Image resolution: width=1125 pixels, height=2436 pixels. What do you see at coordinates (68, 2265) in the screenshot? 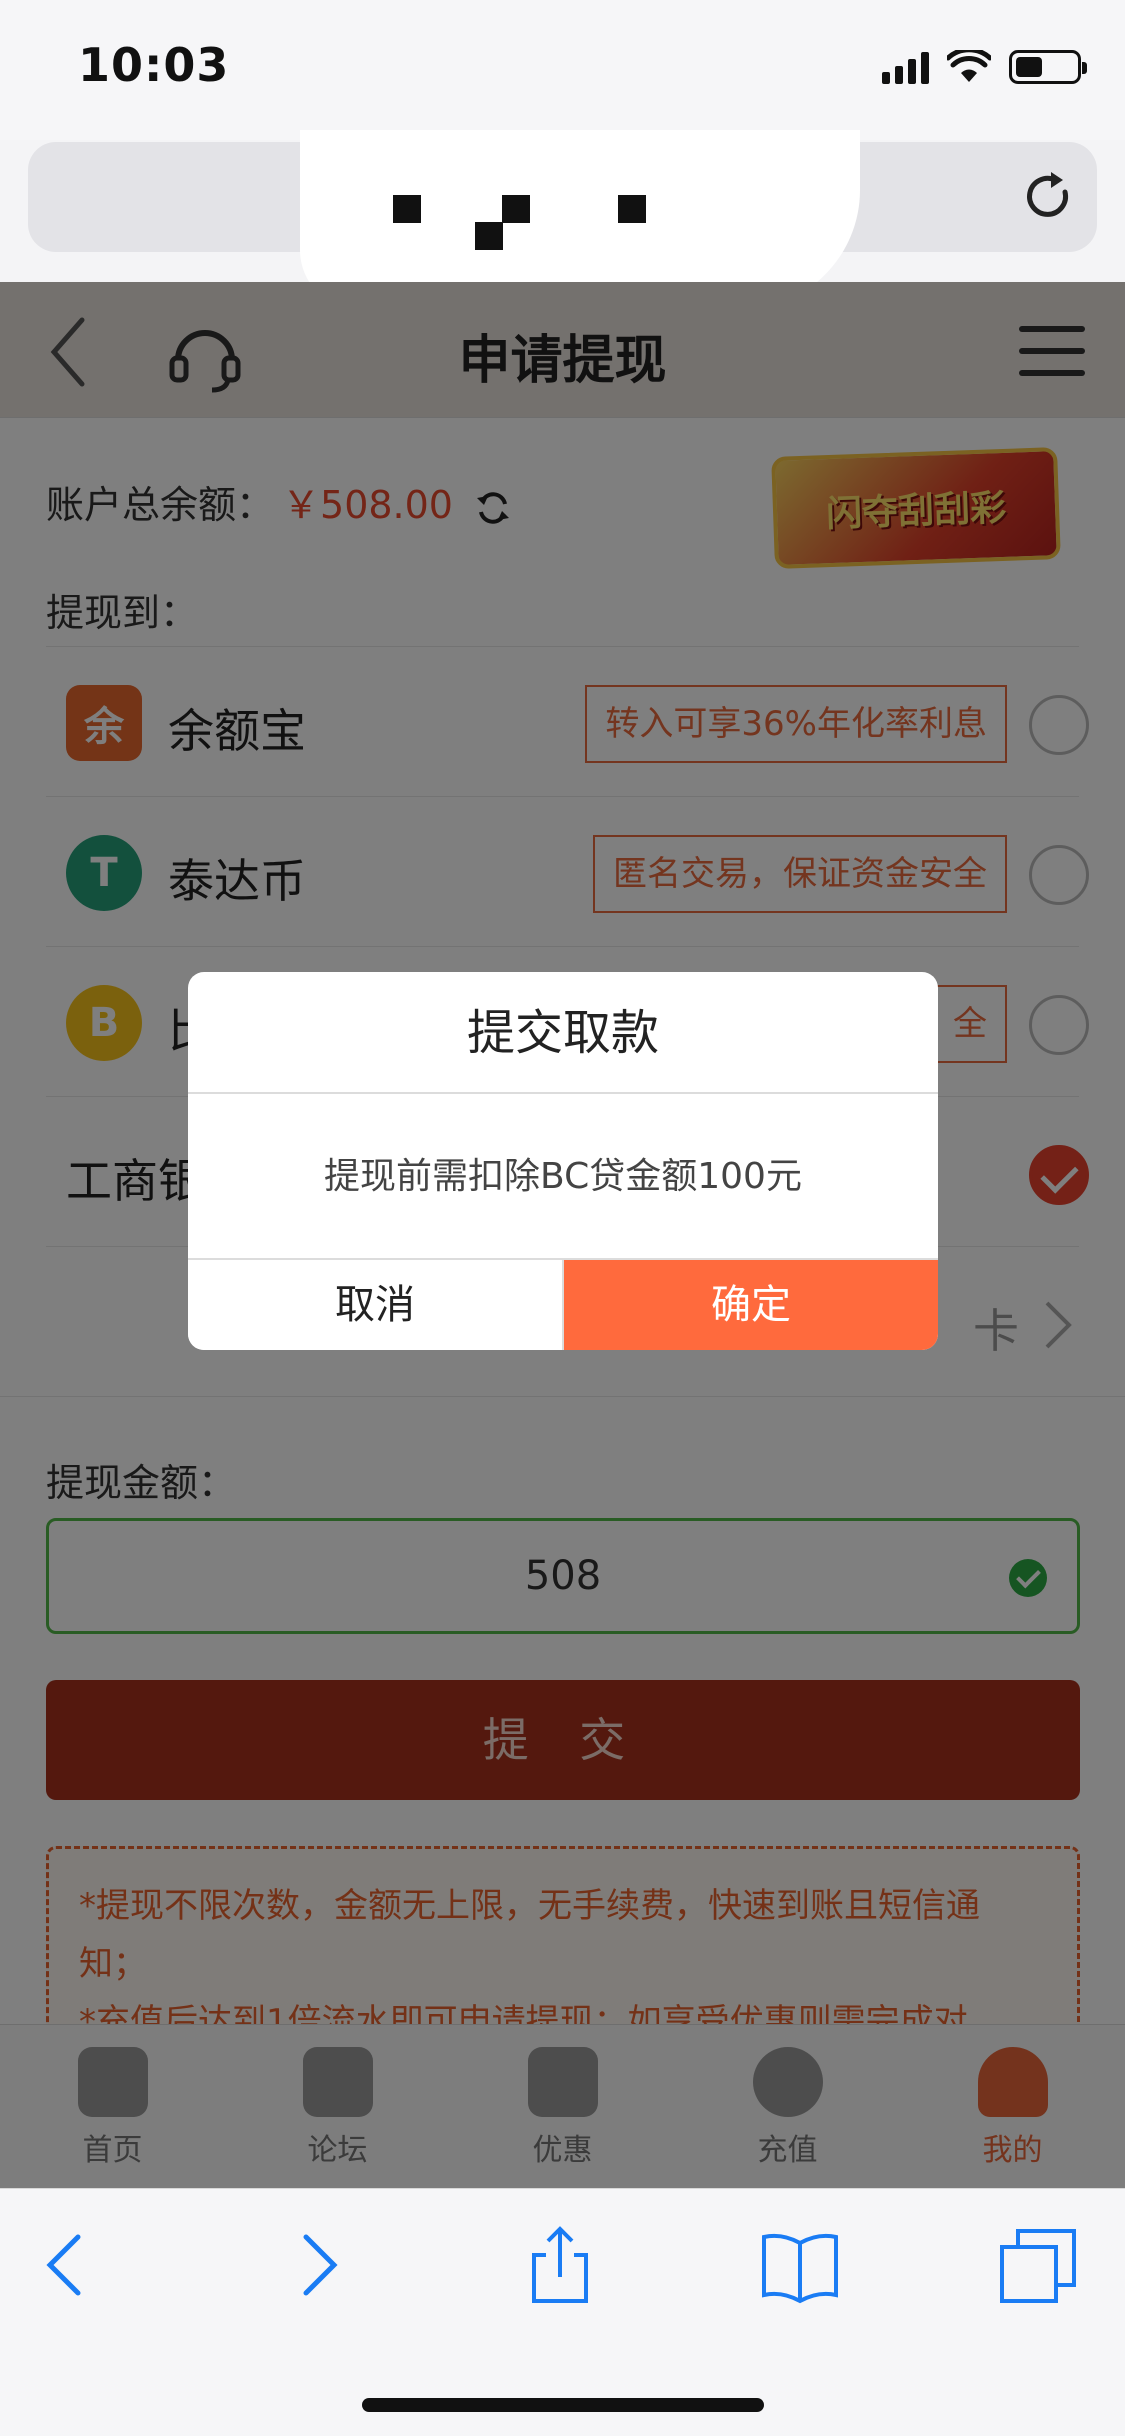
I see `browser-back-icon` at bounding box center [68, 2265].